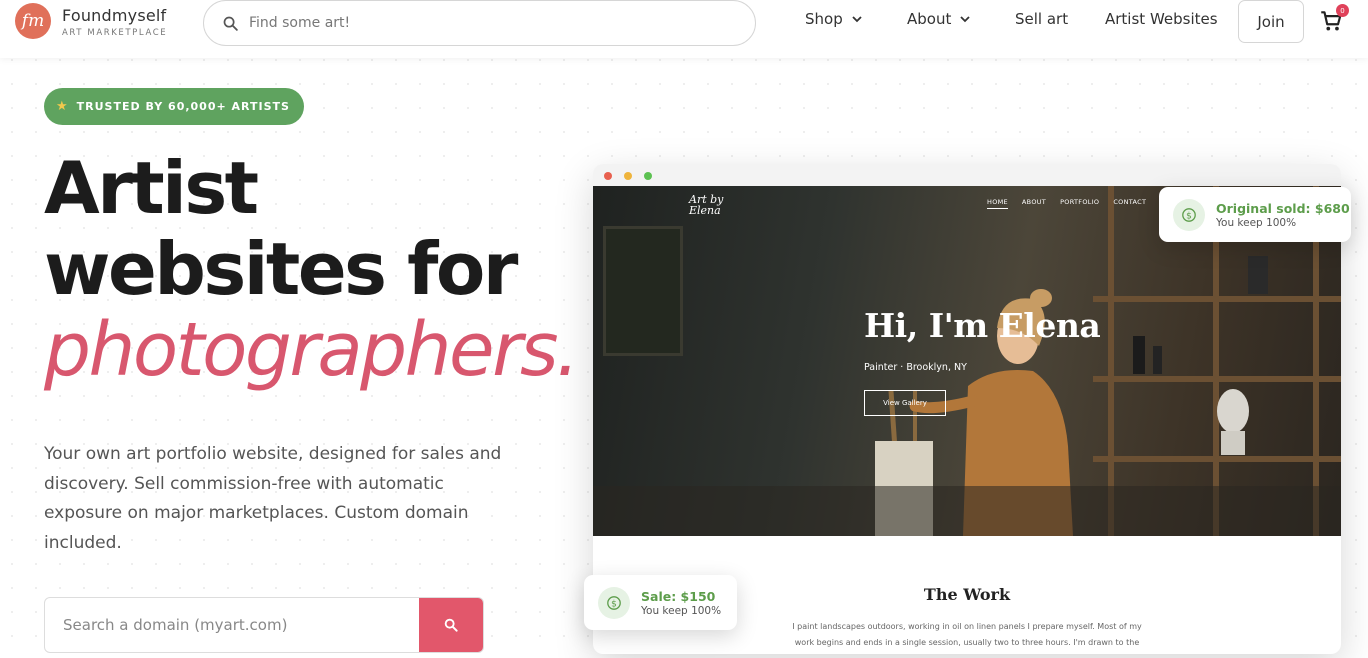 This screenshot has width=1368, height=658. I want to click on preview-site-logo-line2: Elena, so click(705, 210).